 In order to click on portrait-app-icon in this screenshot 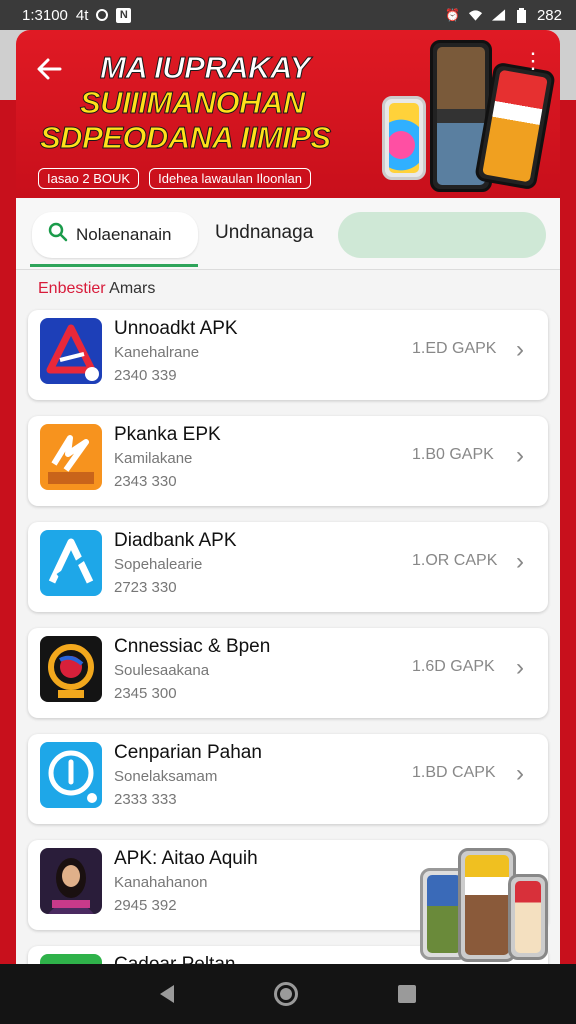, I will do `click(71, 881)`.